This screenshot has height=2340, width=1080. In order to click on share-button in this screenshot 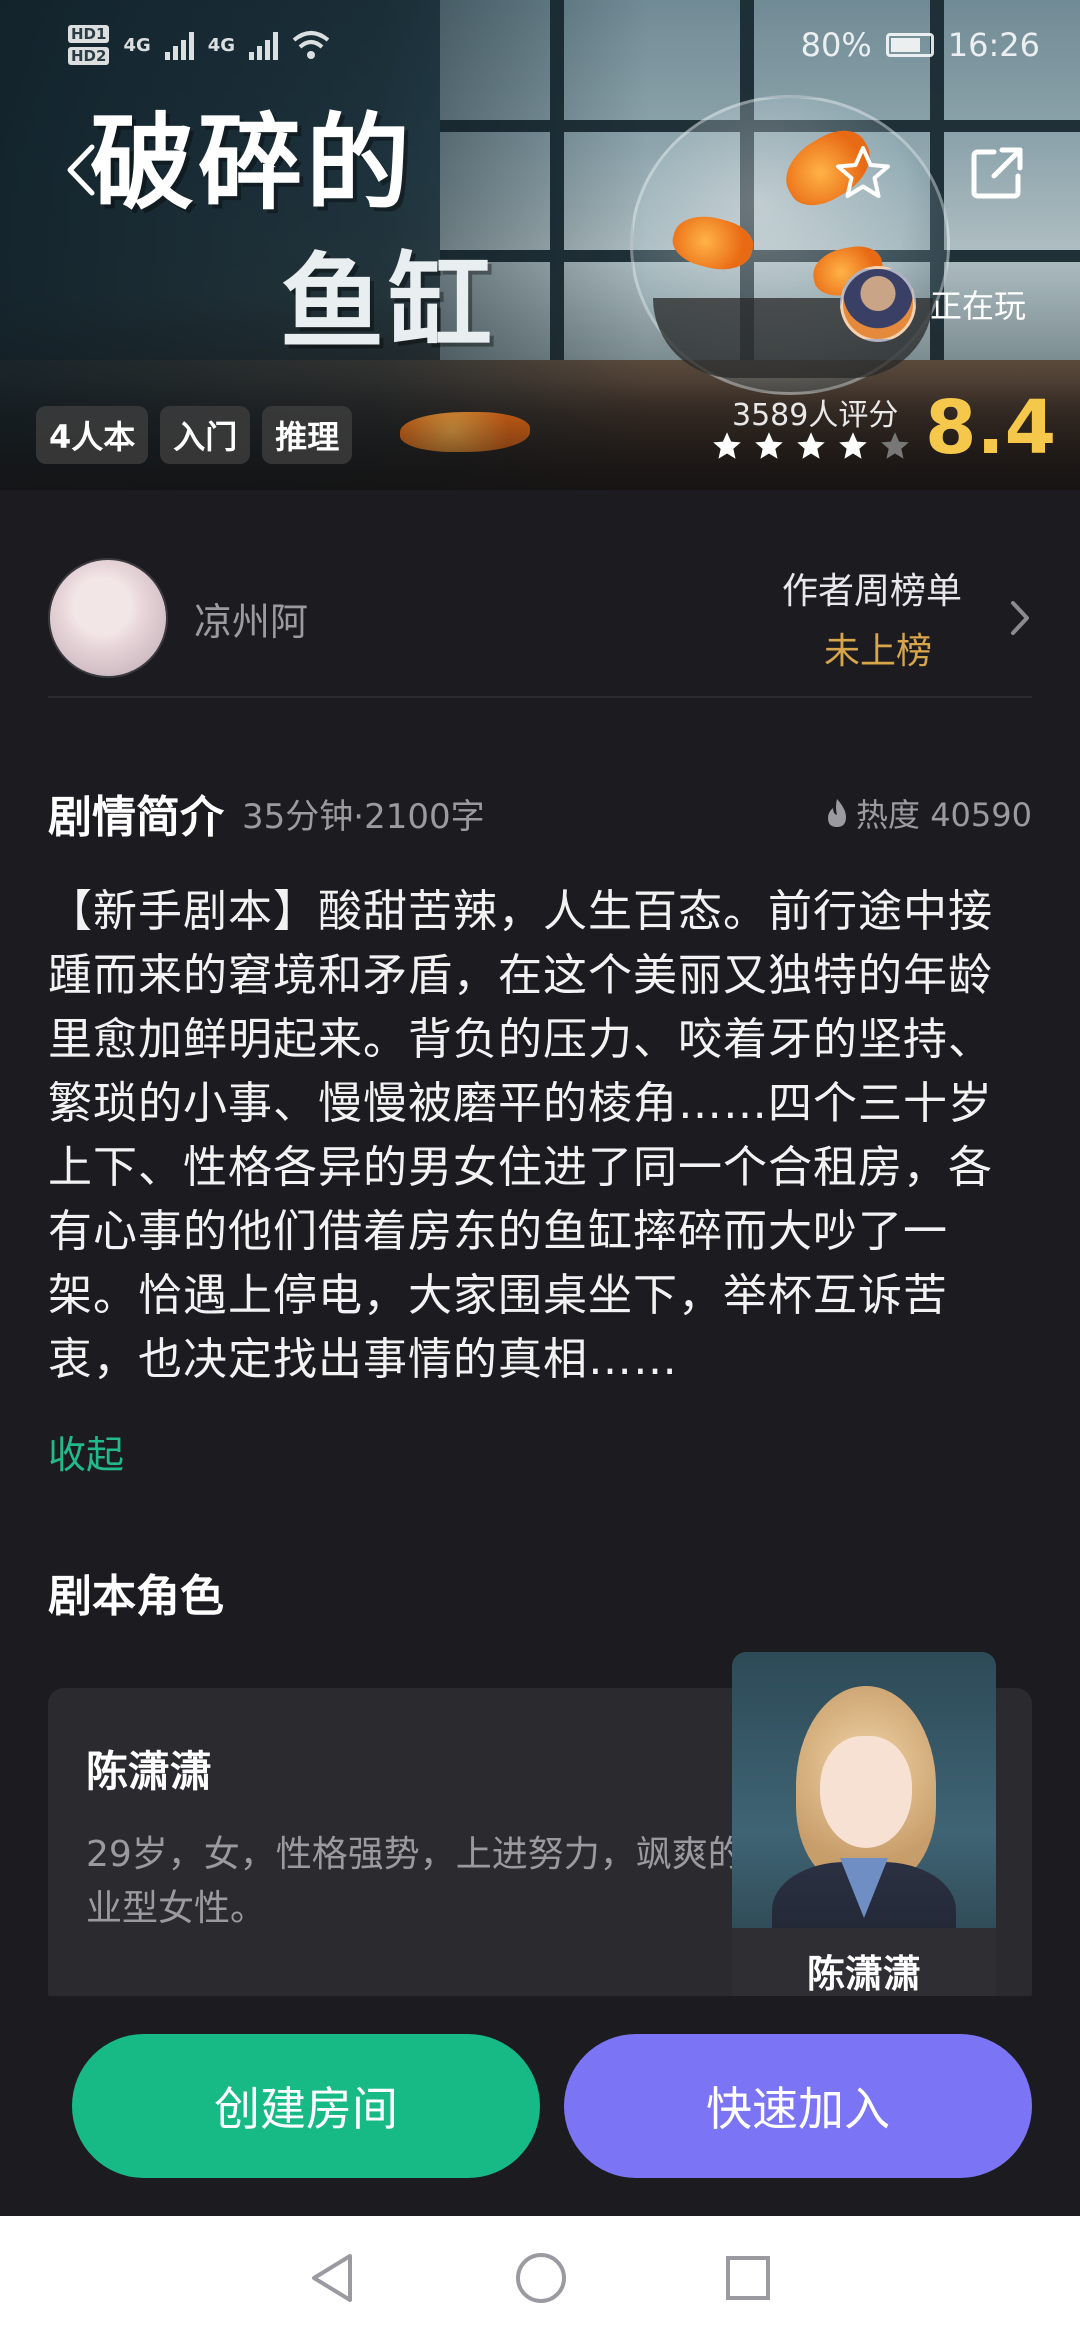, I will do `click(997, 173)`.